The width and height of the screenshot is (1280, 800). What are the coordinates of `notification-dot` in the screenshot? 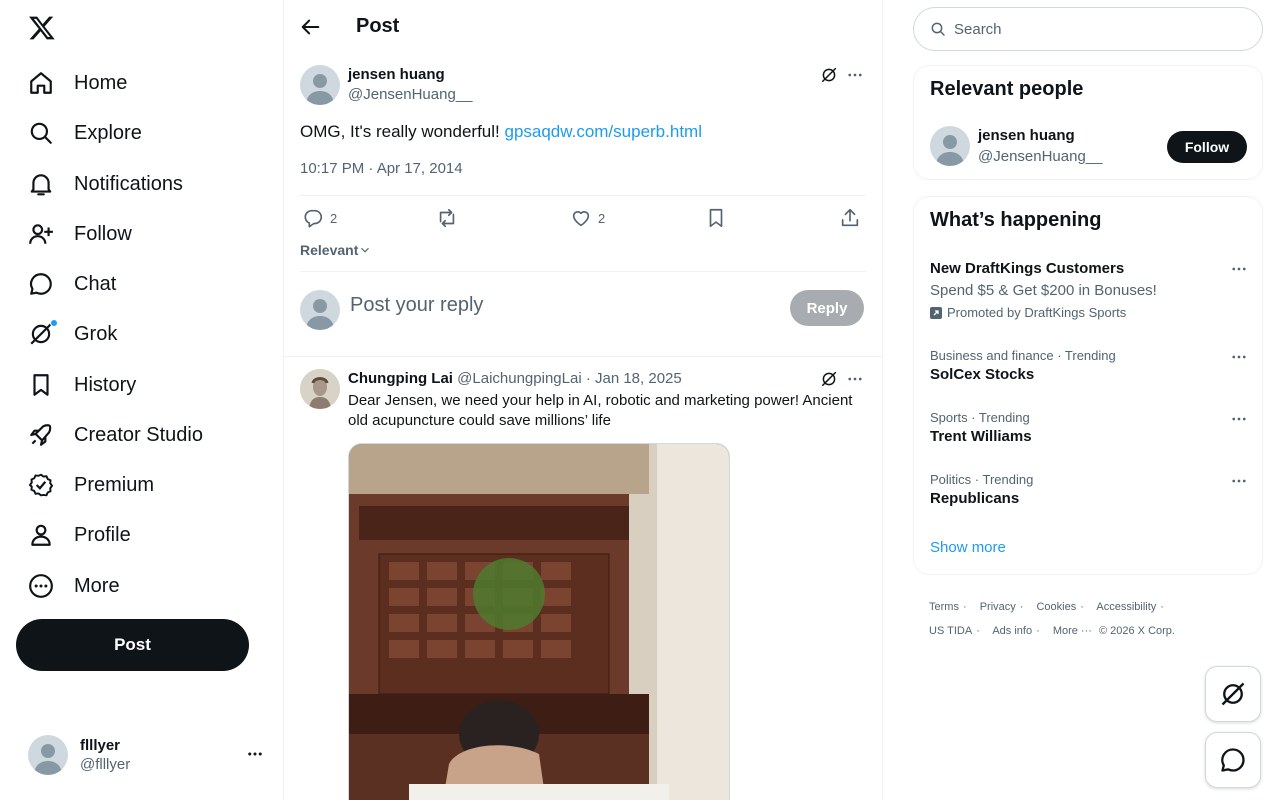 It's located at (54, 323).